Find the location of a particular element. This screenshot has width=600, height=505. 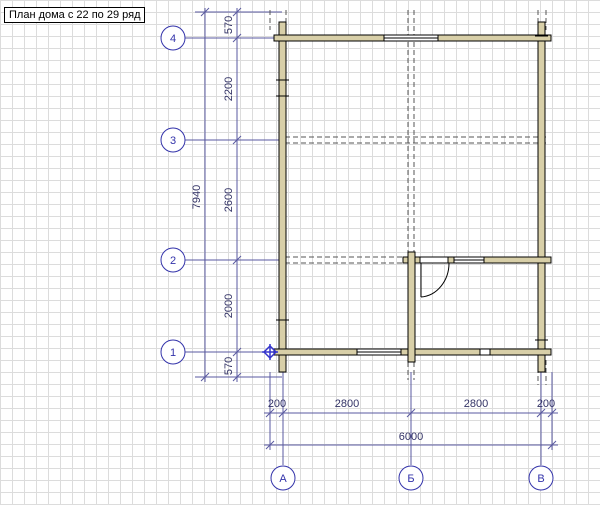

door-swing is located at coordinates (435, 280).